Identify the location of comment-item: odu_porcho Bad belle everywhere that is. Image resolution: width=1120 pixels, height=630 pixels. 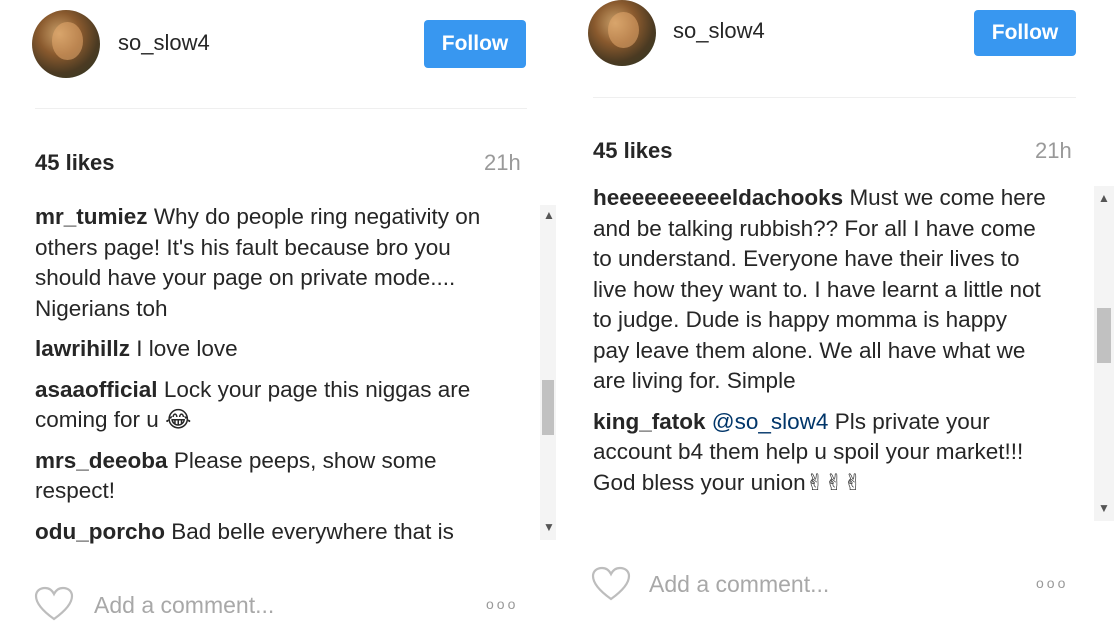
(275, 531).